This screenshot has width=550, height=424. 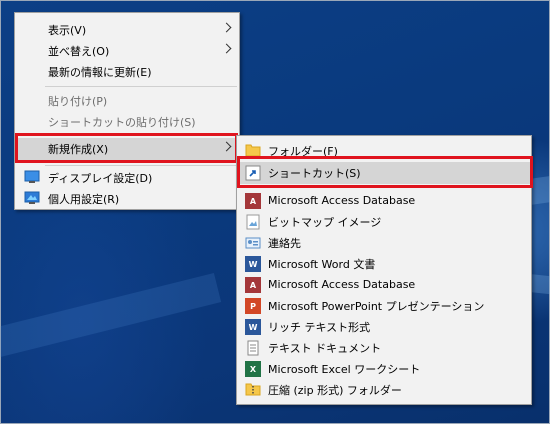 I want to click on submenu-item-contact: 連絡先, so click(x=384, y=242).